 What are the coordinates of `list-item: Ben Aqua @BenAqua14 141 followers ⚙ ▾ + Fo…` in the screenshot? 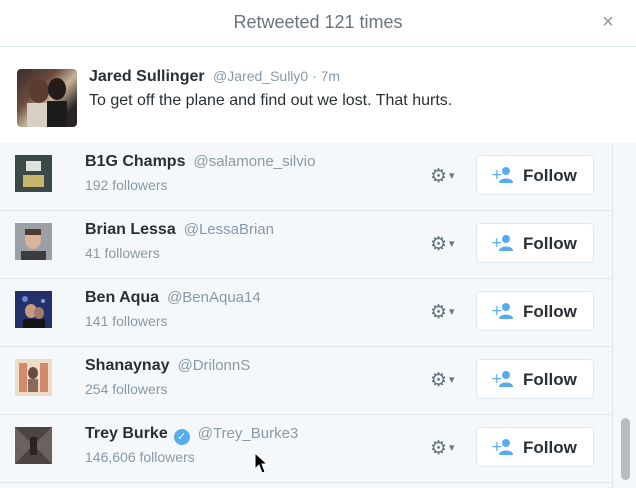 It's located at (306, 313).